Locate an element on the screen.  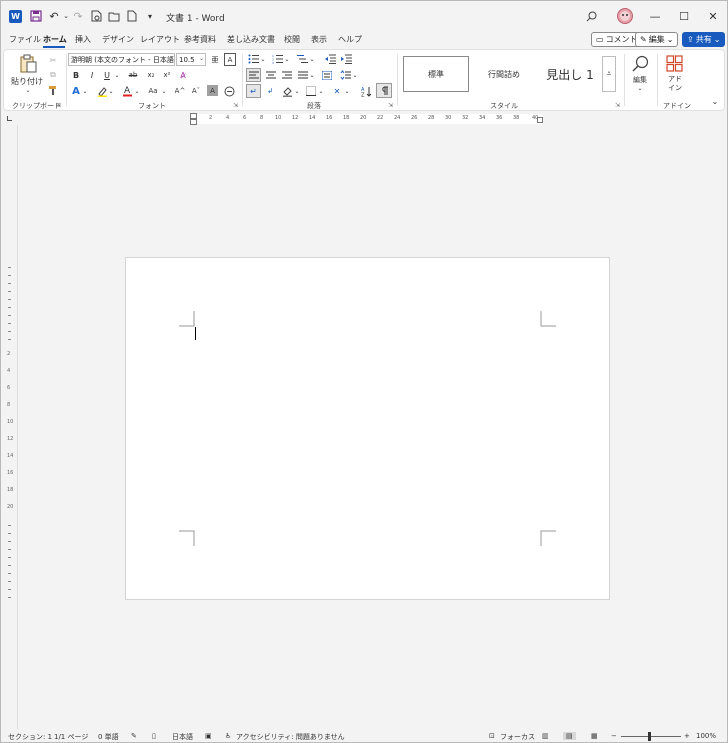
language-indicator: 日本語 is located at coordinates (182, 737).